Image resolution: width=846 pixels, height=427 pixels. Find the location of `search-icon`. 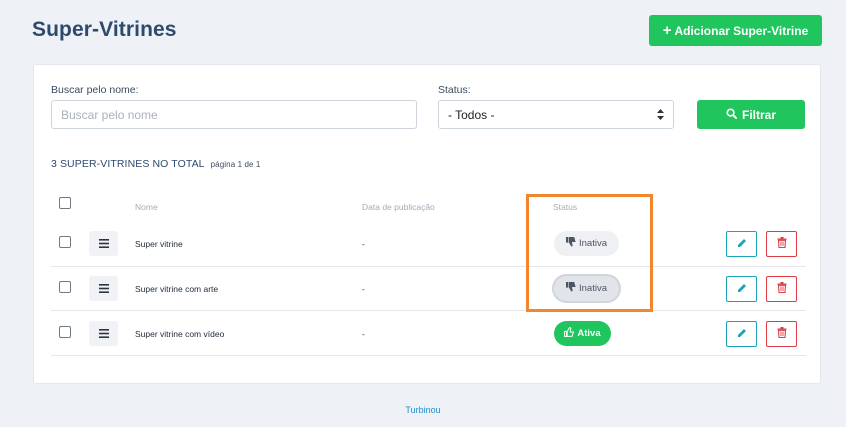

search-icon is located at coordinates (731, 114).